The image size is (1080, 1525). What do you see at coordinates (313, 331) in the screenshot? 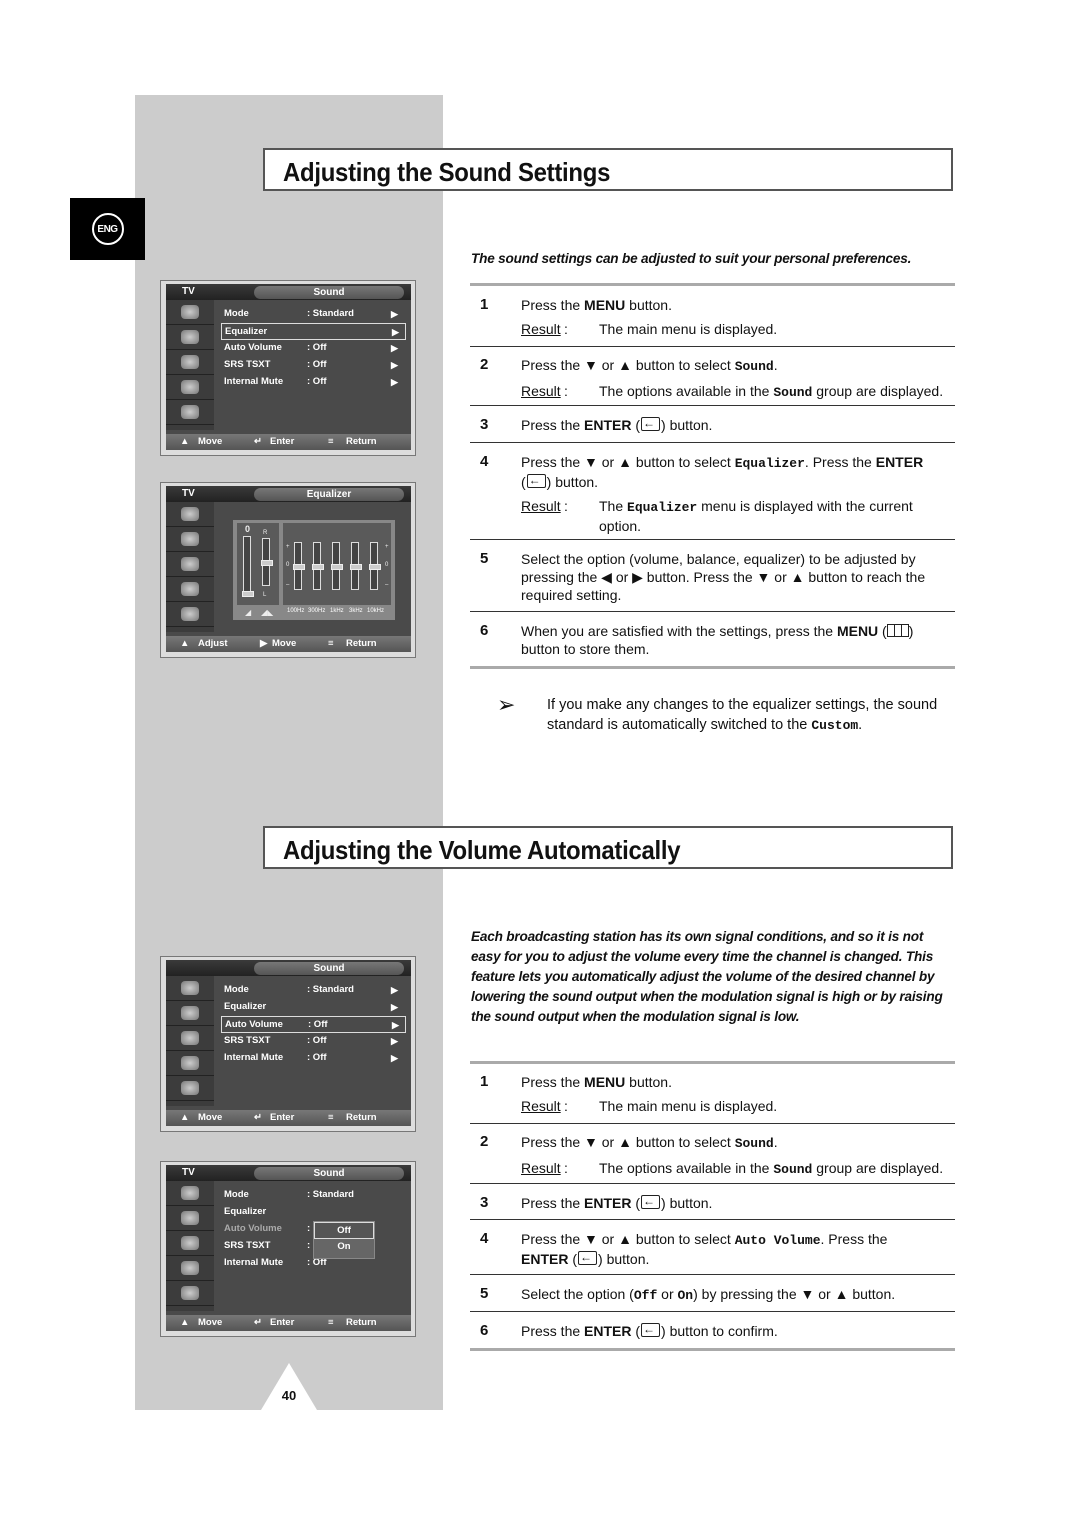
I see `tv-menu-item-selected: Equalizer ▶` at bounding box center [313, 331].